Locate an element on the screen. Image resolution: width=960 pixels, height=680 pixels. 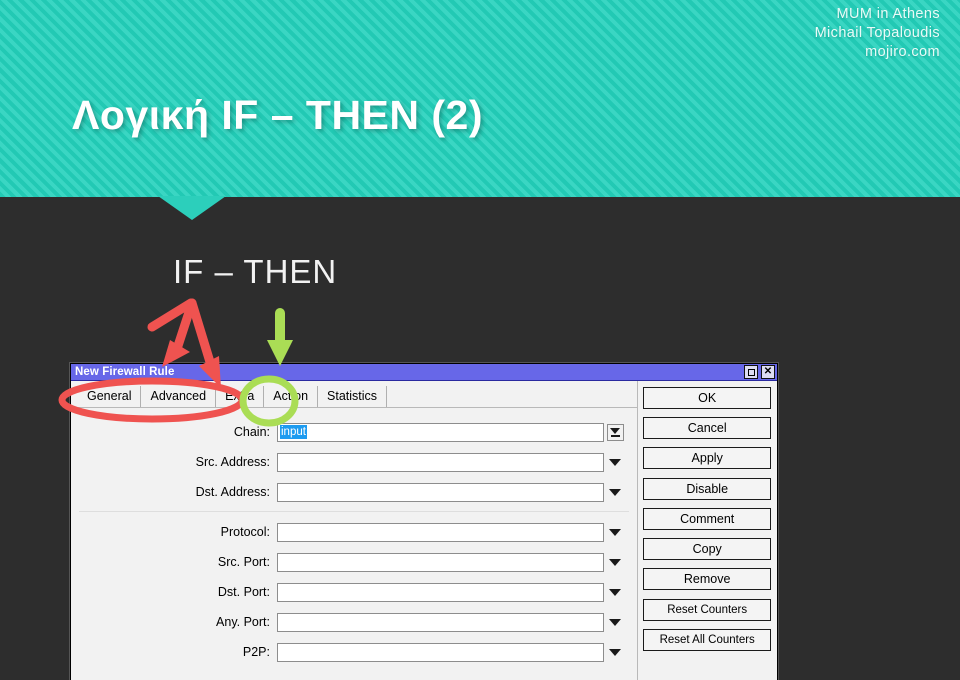
protocol-label: Protocol: is located at coordinates (245, 532).